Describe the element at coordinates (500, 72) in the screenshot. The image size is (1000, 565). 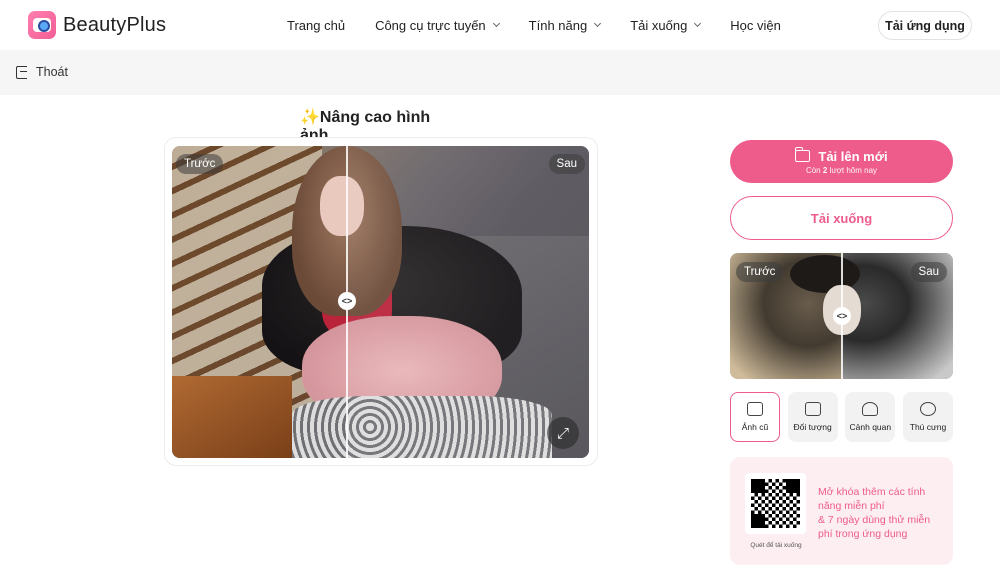
I see `sub-toolbar: Thoát` at that location.